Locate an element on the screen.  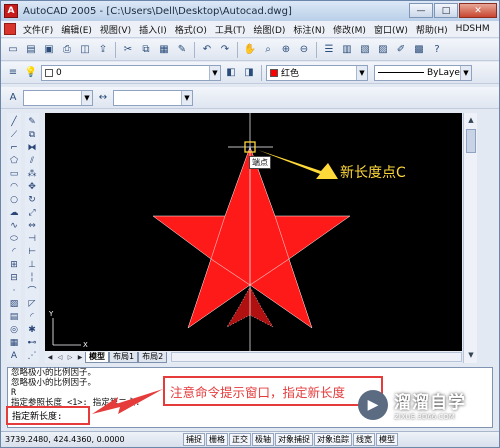
tab-layout1: 布局1 is located at coordinates (124, 357).